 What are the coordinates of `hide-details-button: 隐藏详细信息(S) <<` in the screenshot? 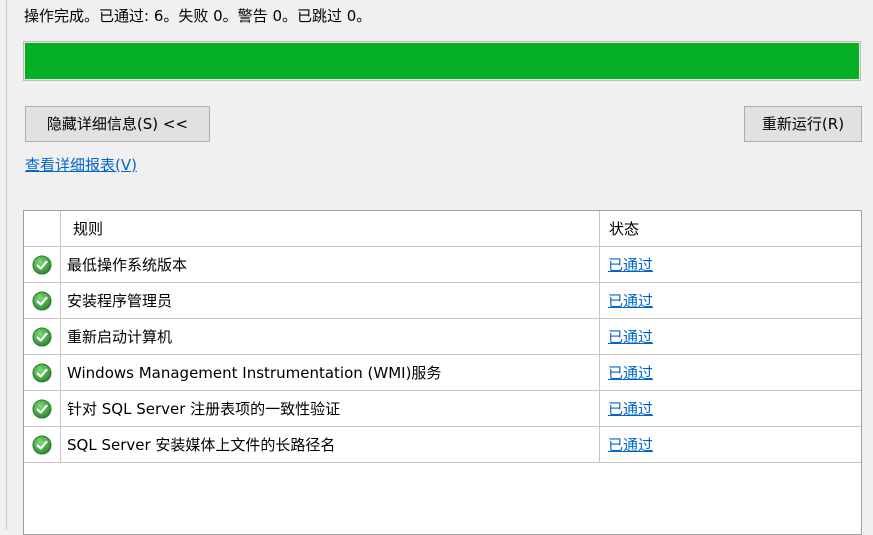 It's located at (117, 124).